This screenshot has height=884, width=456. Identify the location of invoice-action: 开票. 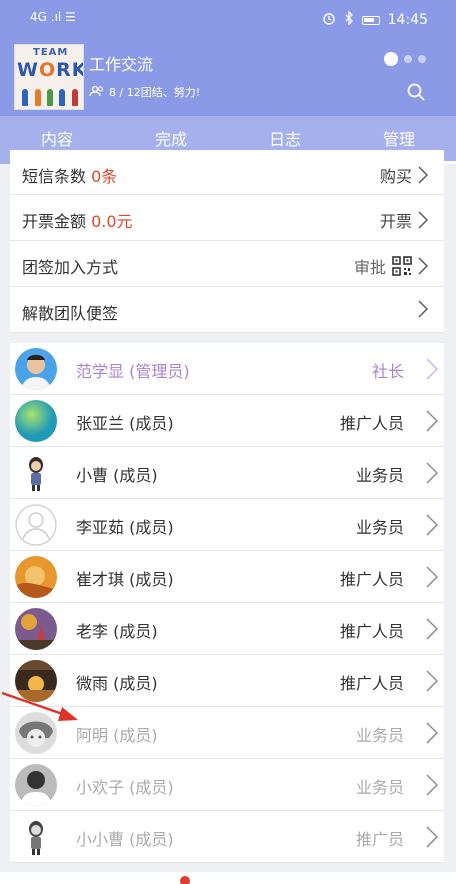
(404, 220).